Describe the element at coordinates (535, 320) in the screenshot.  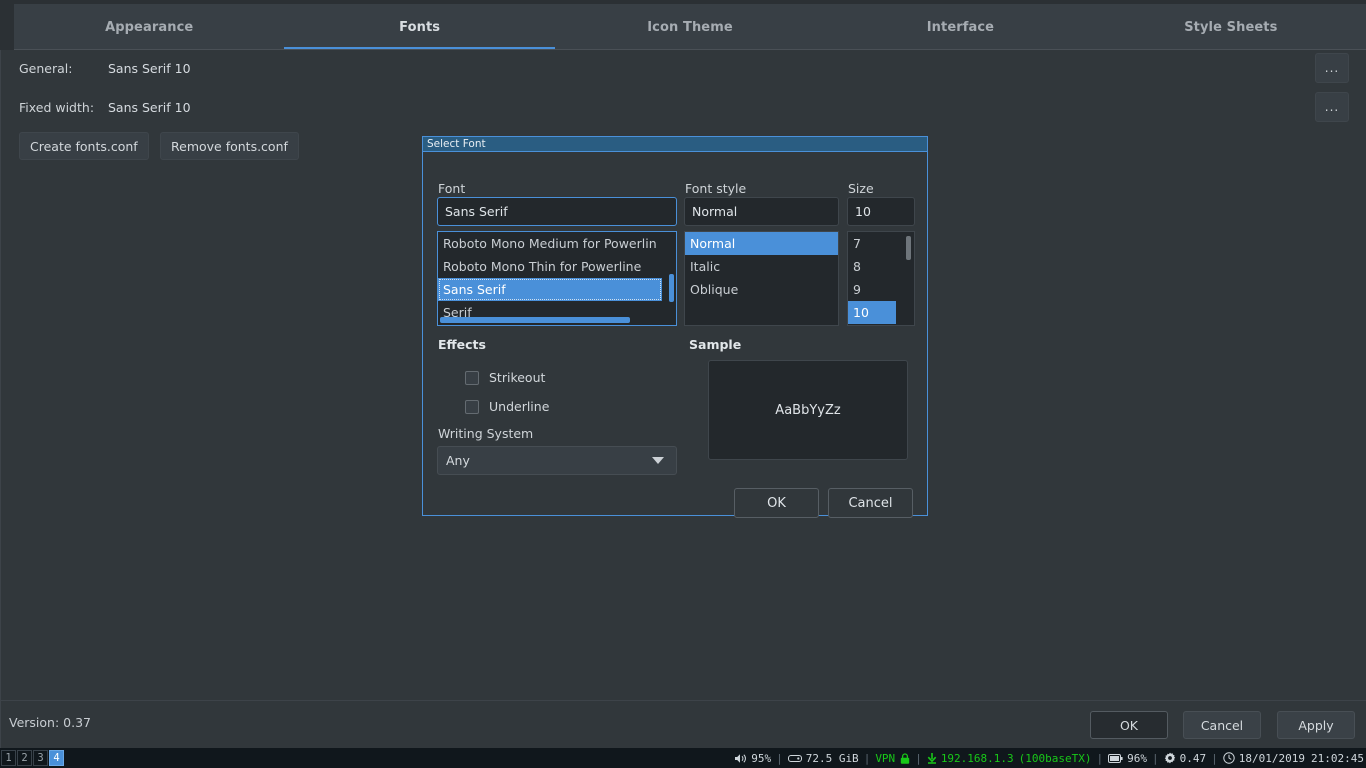
I see `font-list-horizontal-scrollbar` at that location.